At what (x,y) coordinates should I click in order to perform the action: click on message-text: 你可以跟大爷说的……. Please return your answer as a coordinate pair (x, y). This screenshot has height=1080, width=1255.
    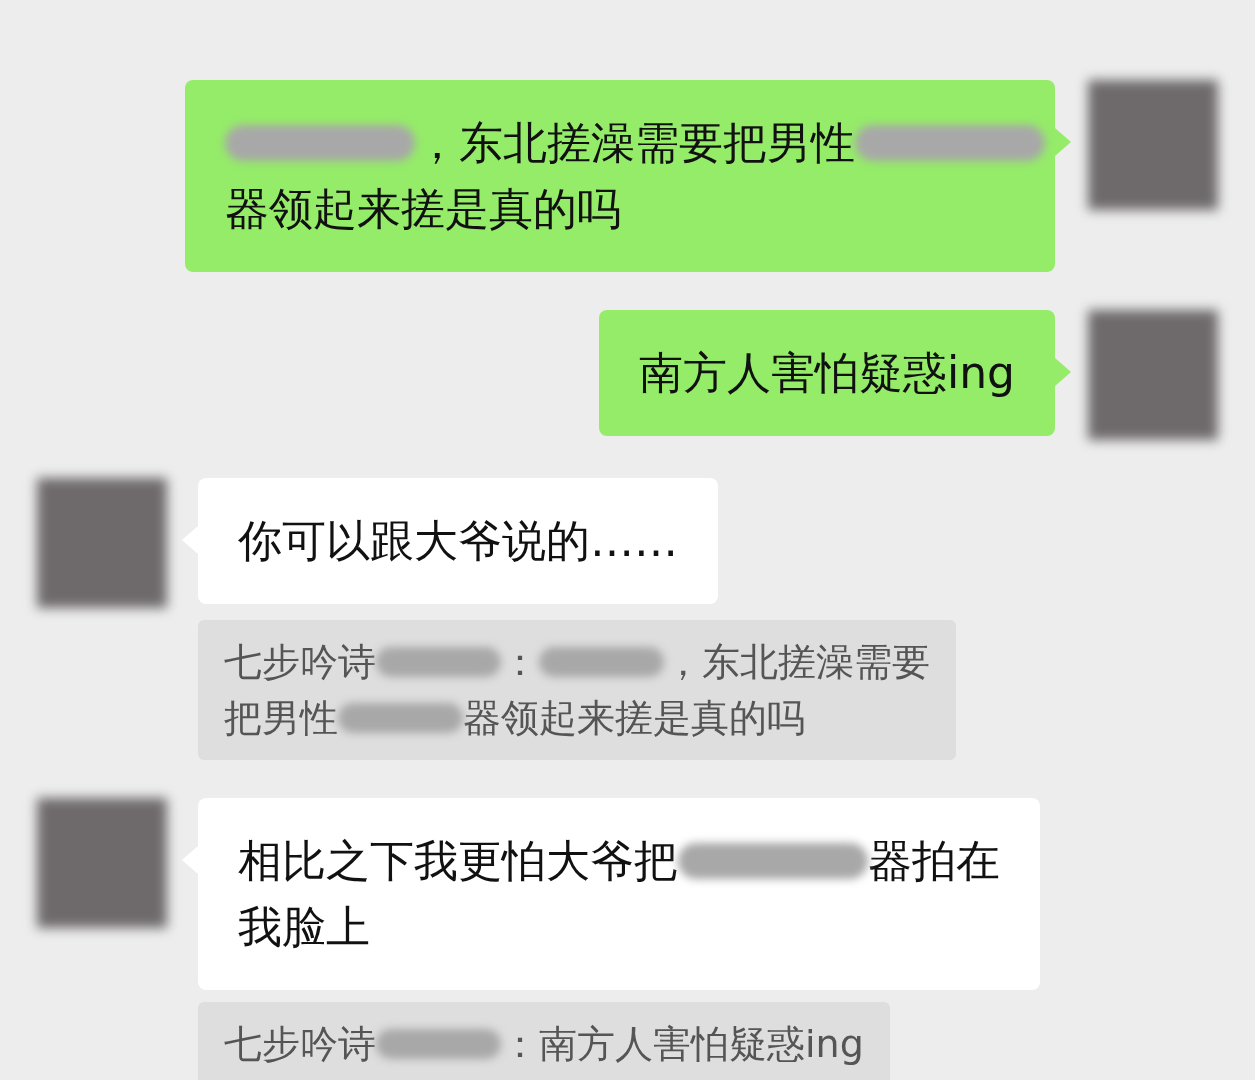
    Looking at the image, I should click on (458, 541).